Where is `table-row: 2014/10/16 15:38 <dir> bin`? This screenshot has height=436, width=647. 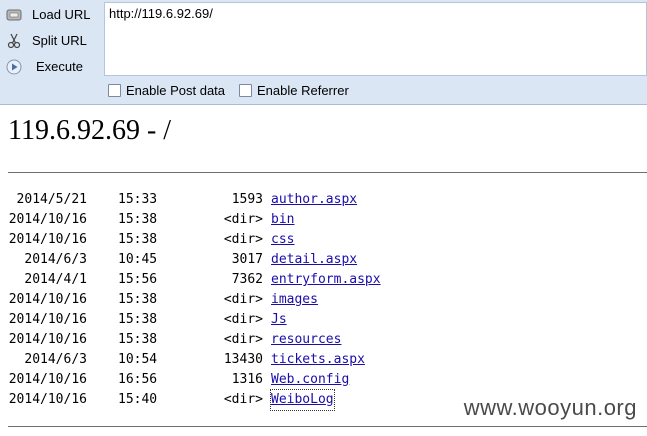 table-row: 2014/10/16 15:38 <dir> bin is located at coordinates (323, 220).